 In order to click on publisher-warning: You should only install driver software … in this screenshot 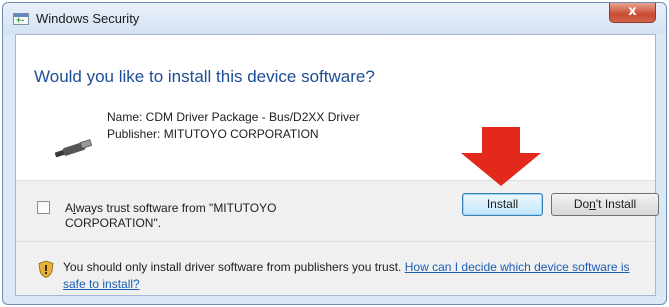, I will do `click(358, 276)`.